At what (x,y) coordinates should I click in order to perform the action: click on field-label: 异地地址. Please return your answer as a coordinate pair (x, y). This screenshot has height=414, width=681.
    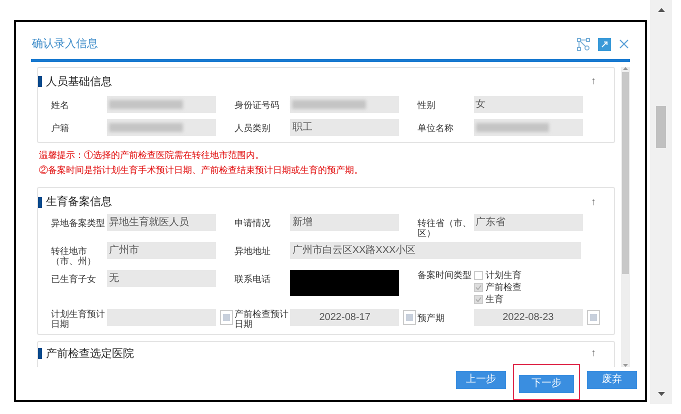
    Looking at the image, I should click on (253, 251).